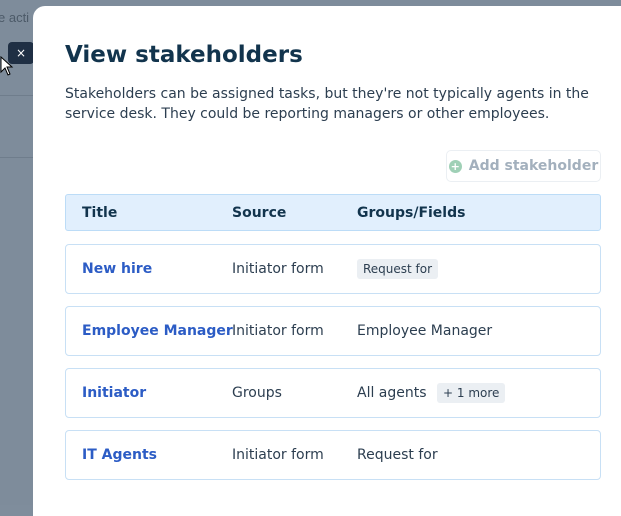  What do you see at coordinates (392, 393) in the screenshot?
I see `group-name: All agents` at bounding box center [392, 393].